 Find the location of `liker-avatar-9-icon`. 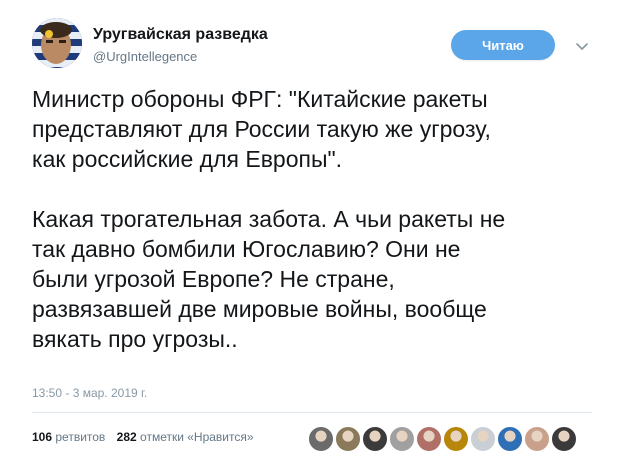

liker-avatar-9-icon is located at coordinates (537, 439).